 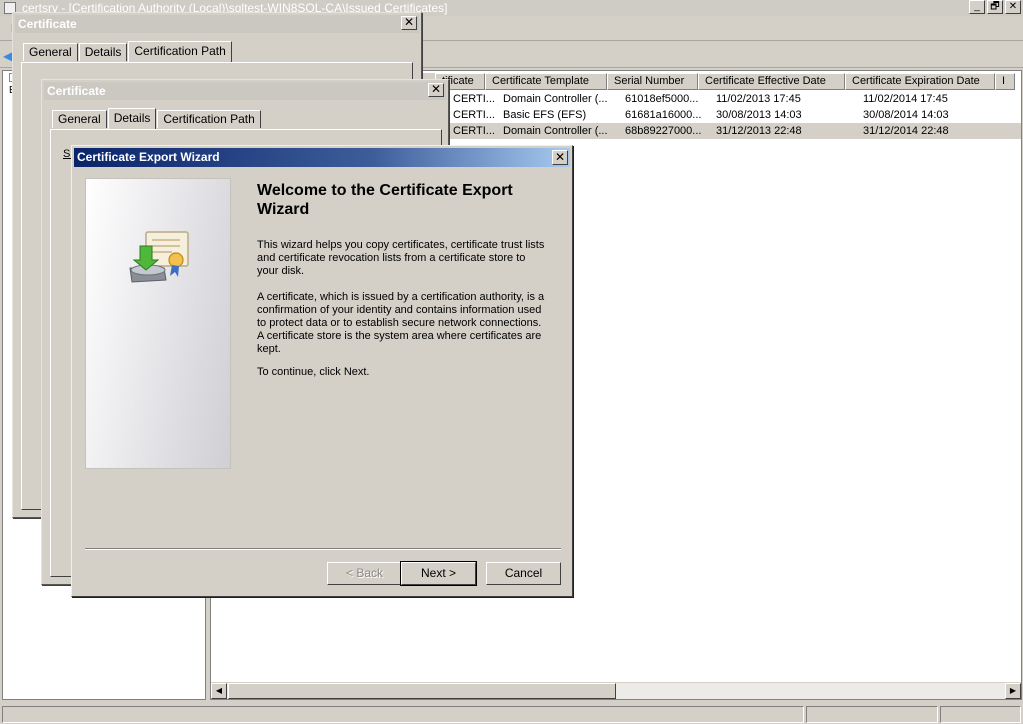 I want to click on cell-effective-date: 31/12/2013 22:48, so click(x=759, y=131).